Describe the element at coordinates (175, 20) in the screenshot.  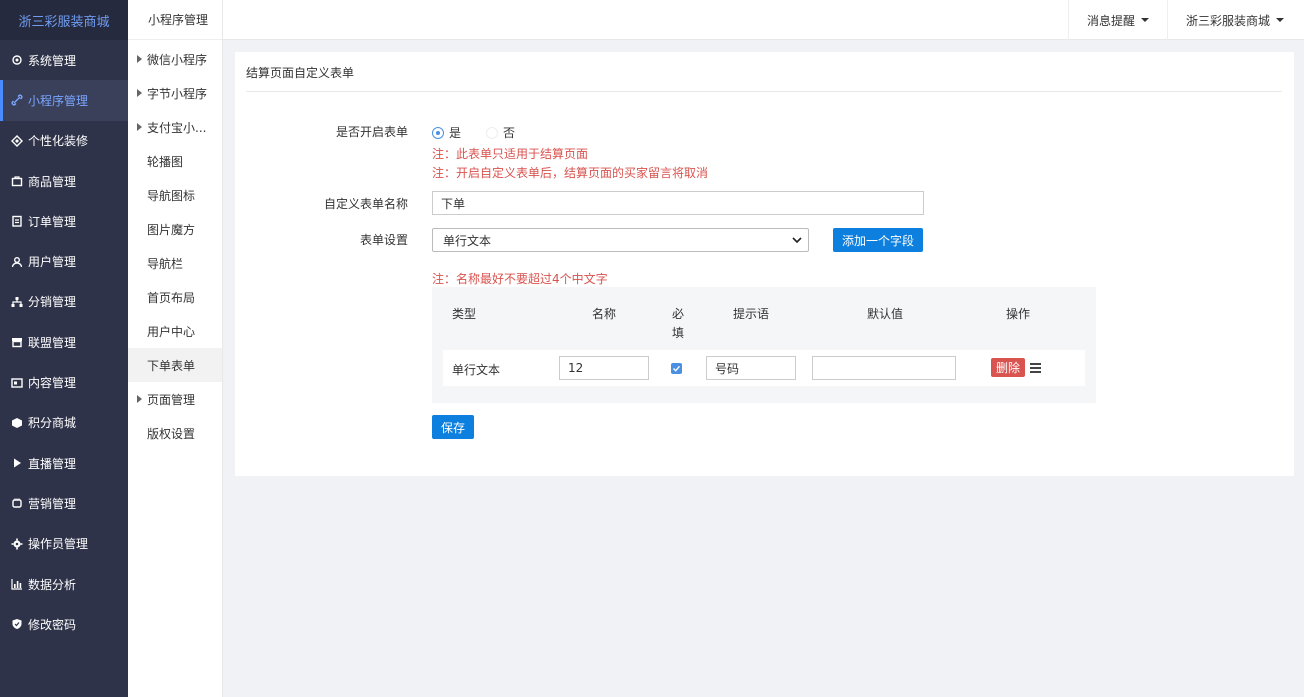
I see `subbar-title: 小程序管理` at that location.